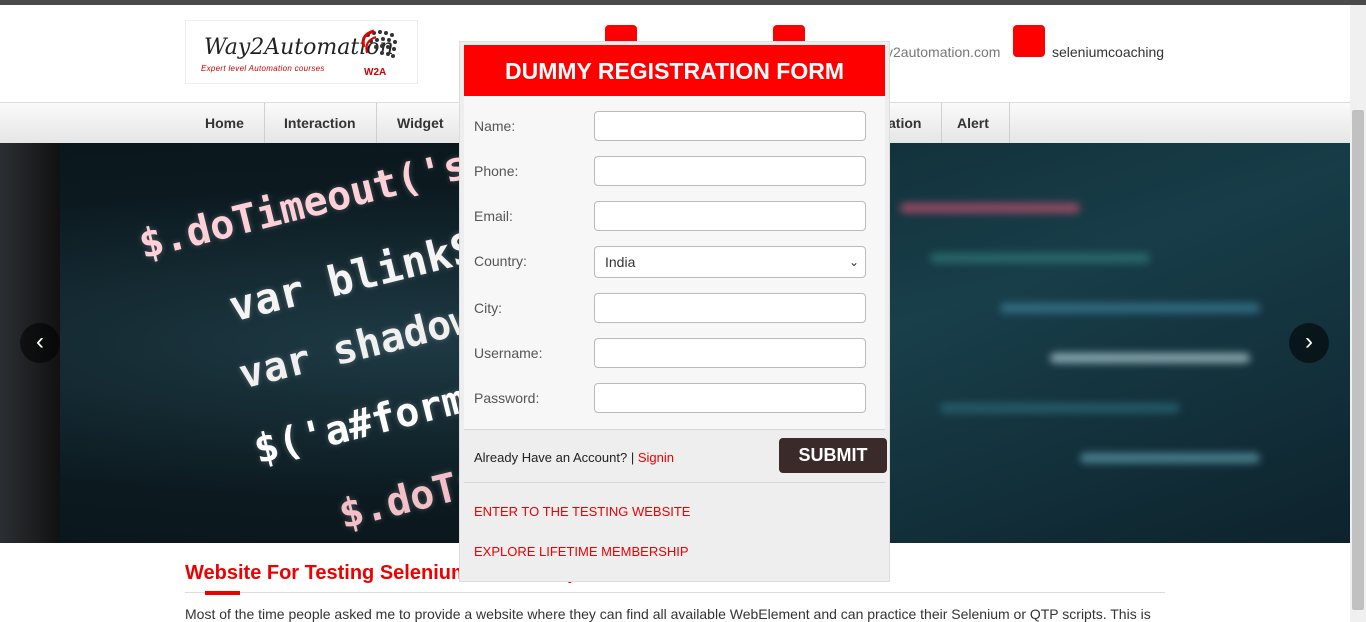 This screenshot has width=1366, height=622. Describe the element at coordinates (582, 511) in the screenshot. I see `enter-testing-website-link: ENTER TO THE TESTING WEBSITE` at that location.